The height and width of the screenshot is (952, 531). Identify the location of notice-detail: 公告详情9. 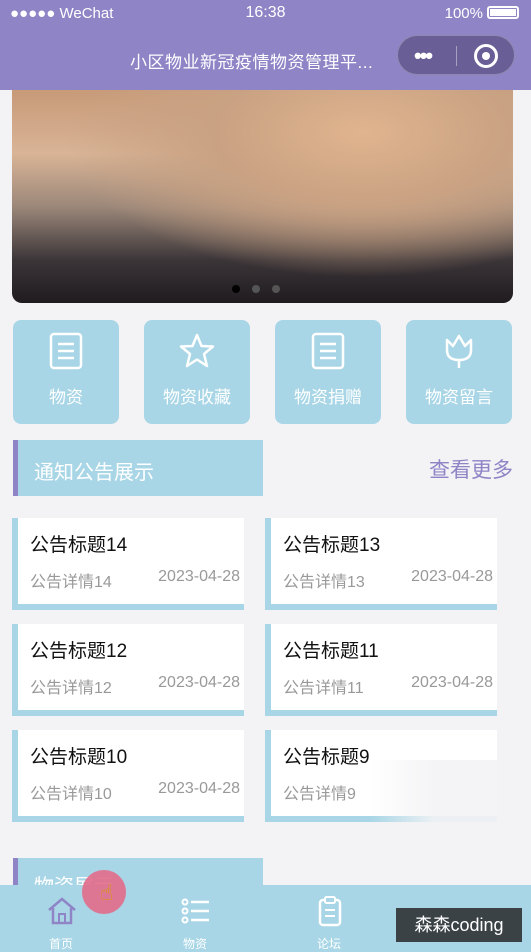
(319, 794).